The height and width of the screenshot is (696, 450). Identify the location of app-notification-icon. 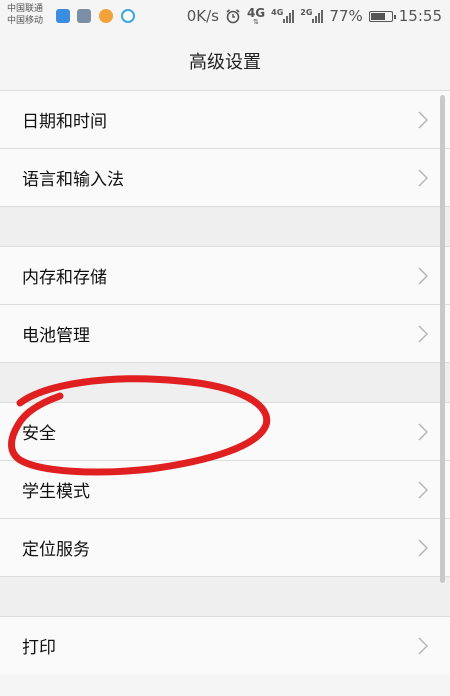
(63, 16).